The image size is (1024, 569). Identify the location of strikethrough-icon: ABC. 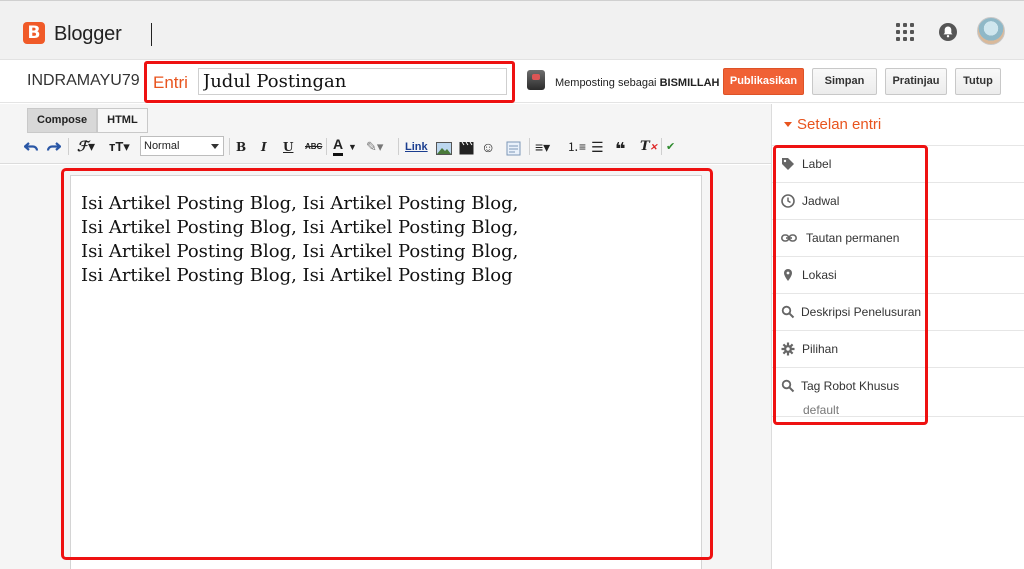
(313, 147).